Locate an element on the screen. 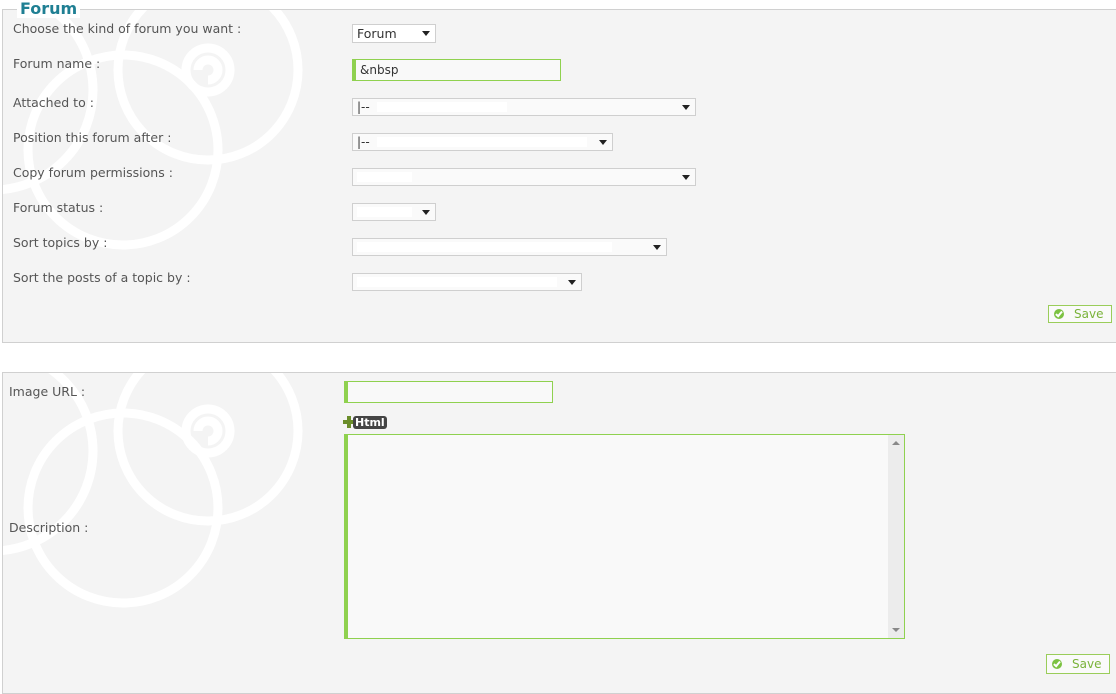  html-toggle-button: Html is located at coordinates (365, 423).